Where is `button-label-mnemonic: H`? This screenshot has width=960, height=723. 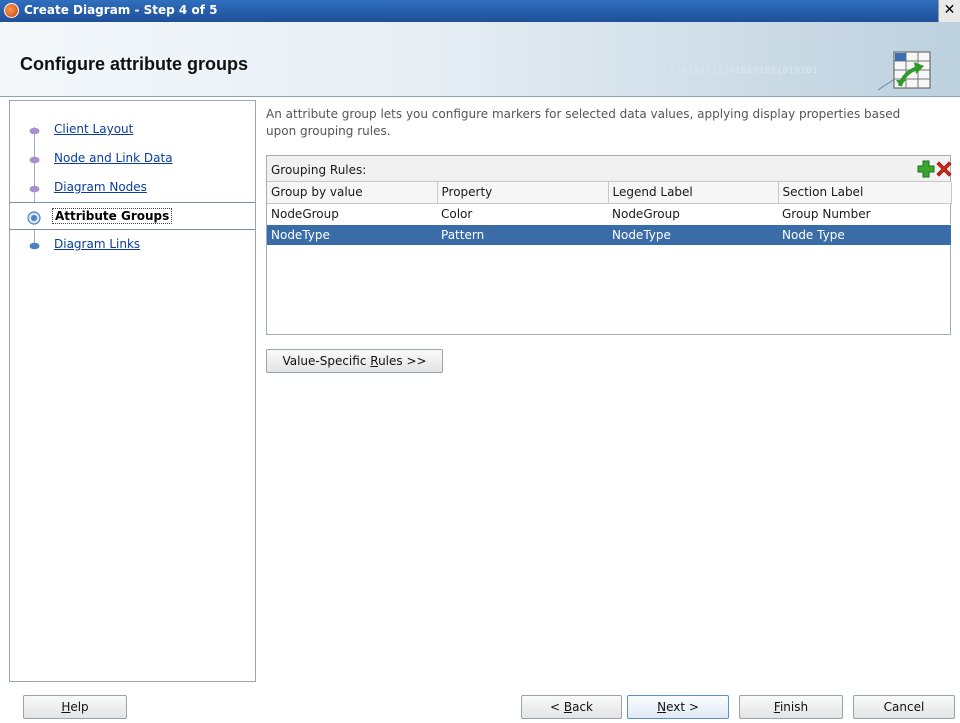 button-label-mnemonic: H is located at coordinates (66, 707).